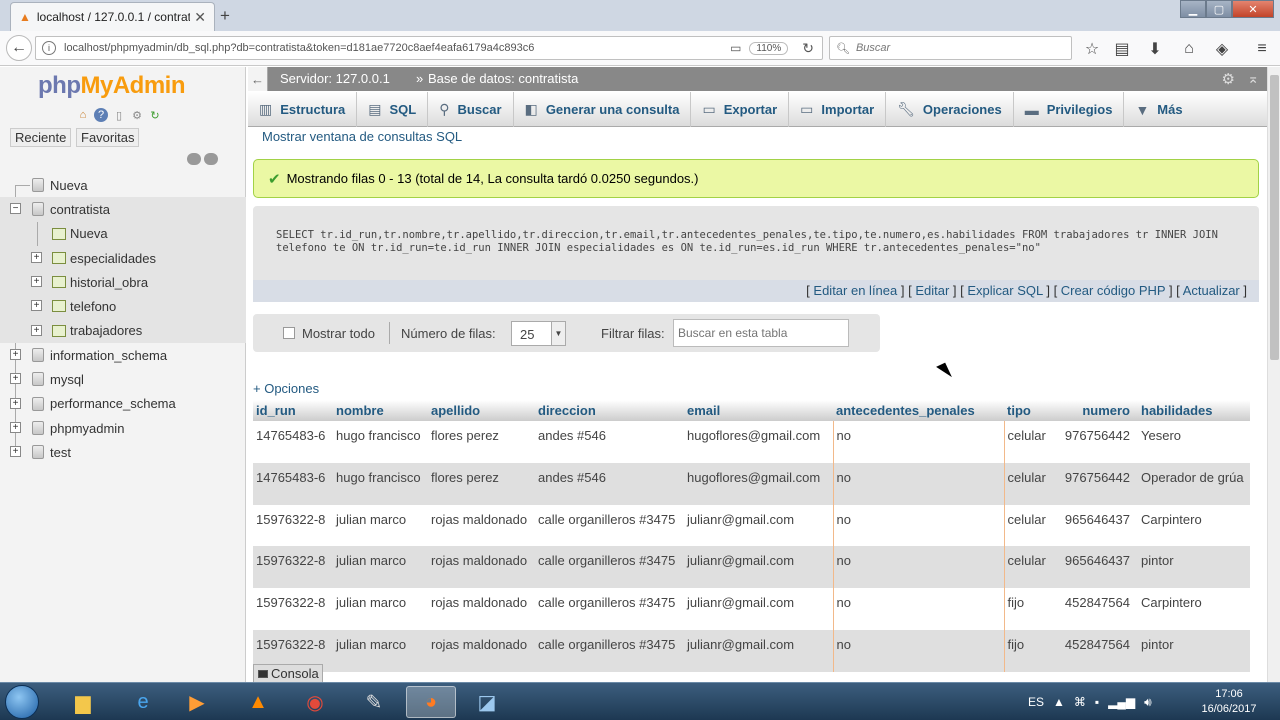 This screenshot has width=1280, height=720. I want to click on tree-label: information_schema, so click(108, 355).